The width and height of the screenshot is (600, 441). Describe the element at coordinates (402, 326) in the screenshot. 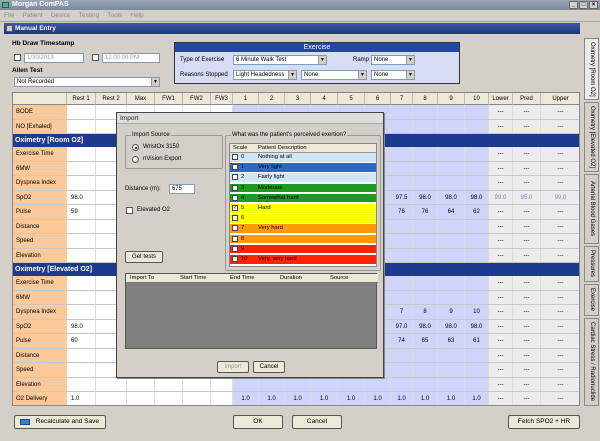

I see `grid-cell: 97.0` at that location.